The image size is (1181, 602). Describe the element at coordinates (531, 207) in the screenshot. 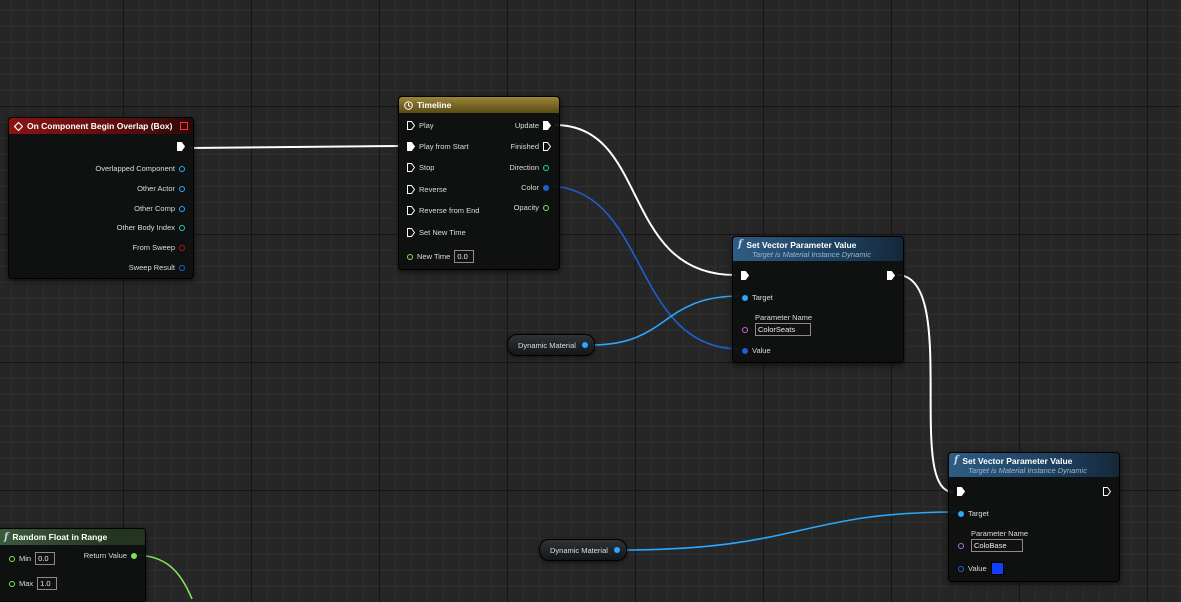

I see `timeline-output-opacity: Opacity` at that location.